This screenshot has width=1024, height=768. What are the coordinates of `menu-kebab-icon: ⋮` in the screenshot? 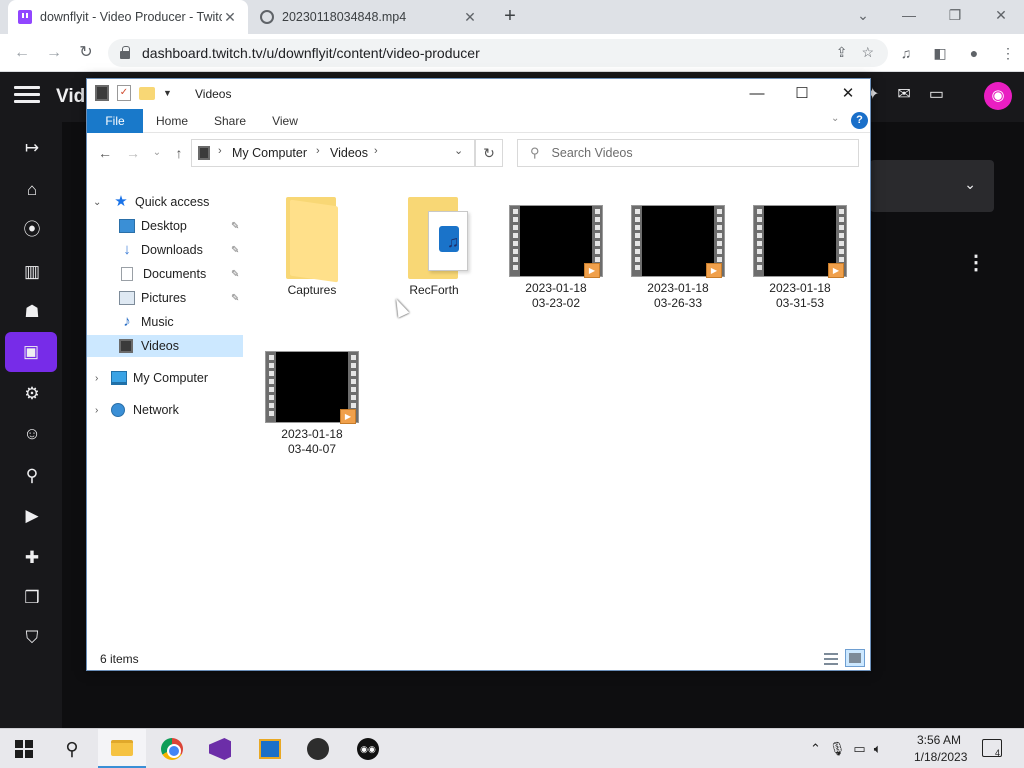 It's located at (1008, 53).